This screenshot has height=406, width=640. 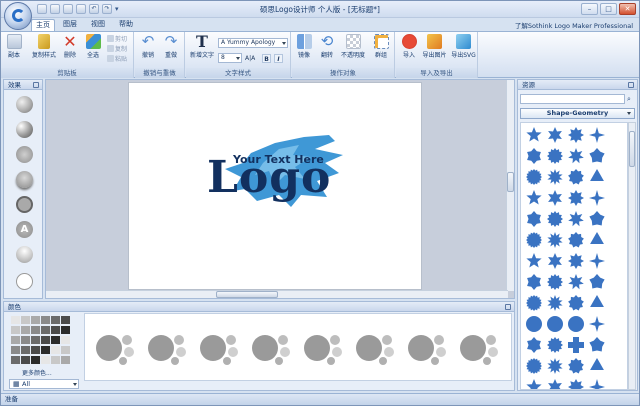 I want to click on export-image-button: 导出图片, so click(x=434, y=46).